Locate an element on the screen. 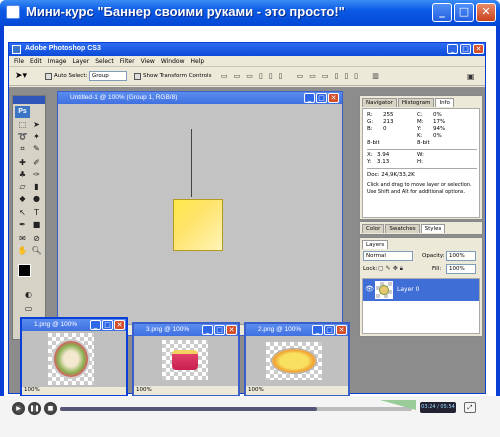 Image resolution: width=500 pixels, height=437 pixels. info-value: 213 is located at coordinates (388, 122).